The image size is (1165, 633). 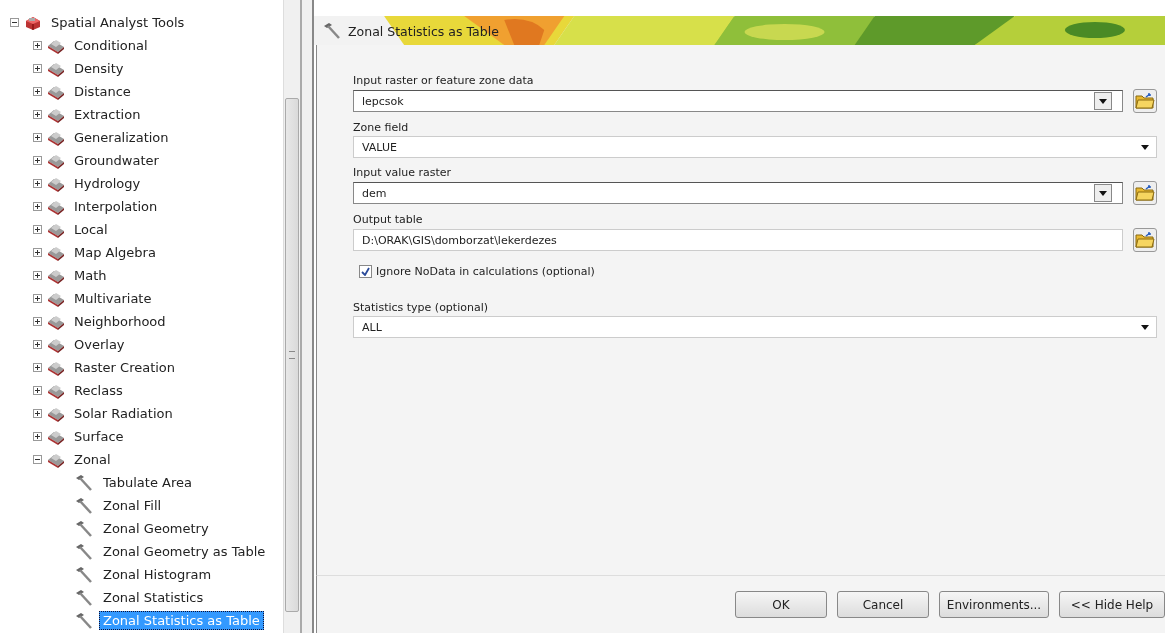 What do you see at coordinates (123, 413) in the screenshot?
I see `tree-item: Solar Radiation` at bounding box center [123, 413].